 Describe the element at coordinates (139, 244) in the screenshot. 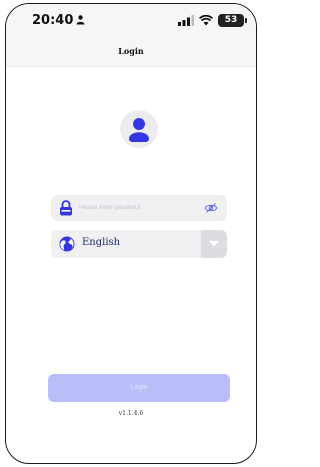

I see `language-select: English` at that location.